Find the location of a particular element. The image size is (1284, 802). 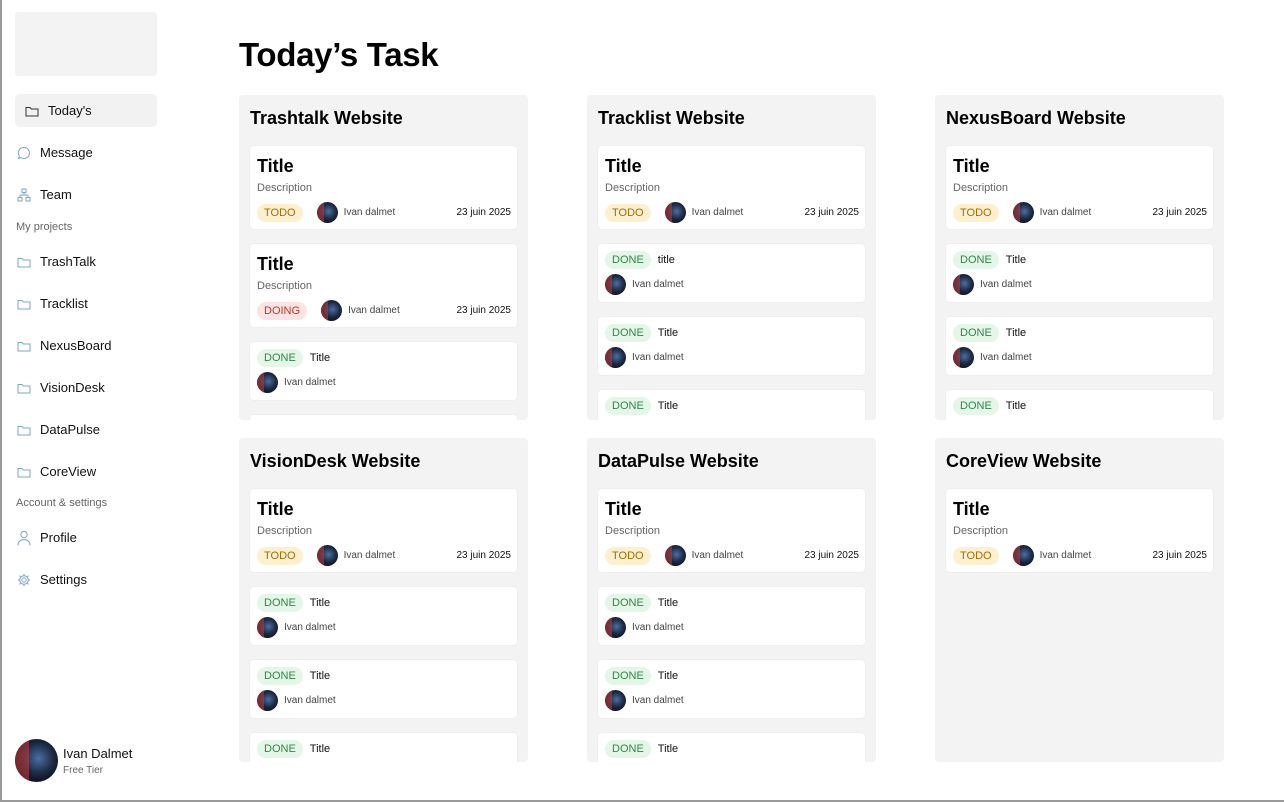

sidebar-item-profile: Profile is located at coordinates (86, 537).